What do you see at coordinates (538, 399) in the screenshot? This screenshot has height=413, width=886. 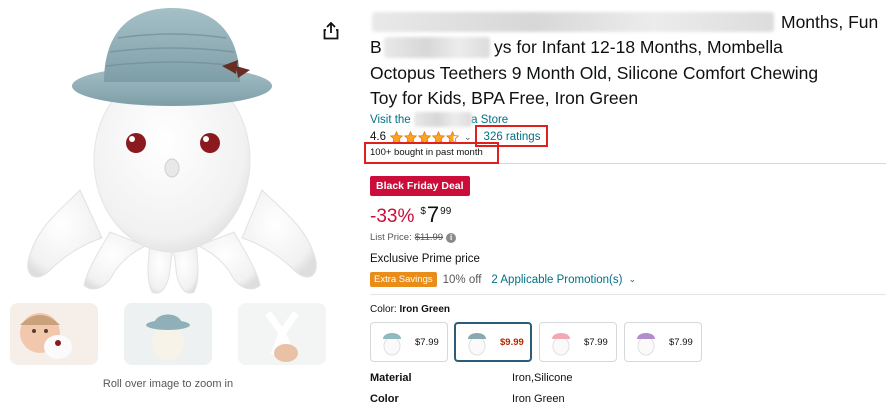 I see `spec-value: Iron Green` at bounding box center [538, 399].